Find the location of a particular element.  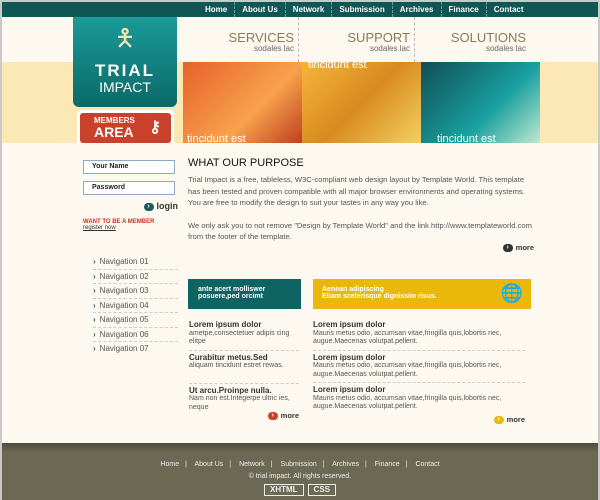

footer-link-network: Network is located at coordinates (252, 464).